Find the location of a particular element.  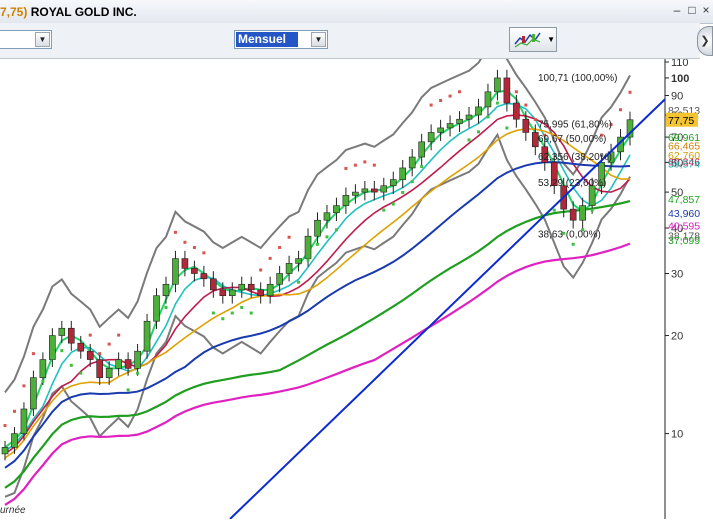

title-bar: 7,75) ROYAL GOLD INC. – □ × is located at coordinates (356, 12).